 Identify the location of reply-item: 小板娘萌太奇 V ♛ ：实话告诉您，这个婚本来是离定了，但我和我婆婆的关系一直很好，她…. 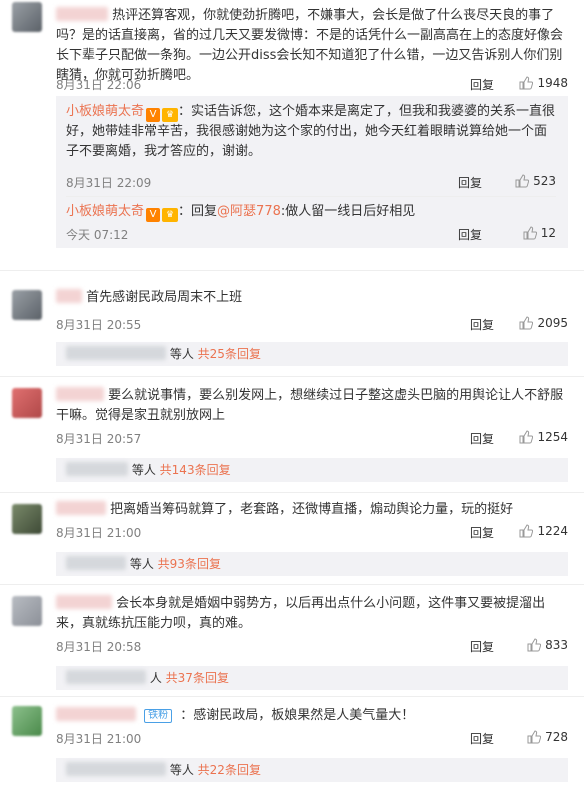
(311, 147).